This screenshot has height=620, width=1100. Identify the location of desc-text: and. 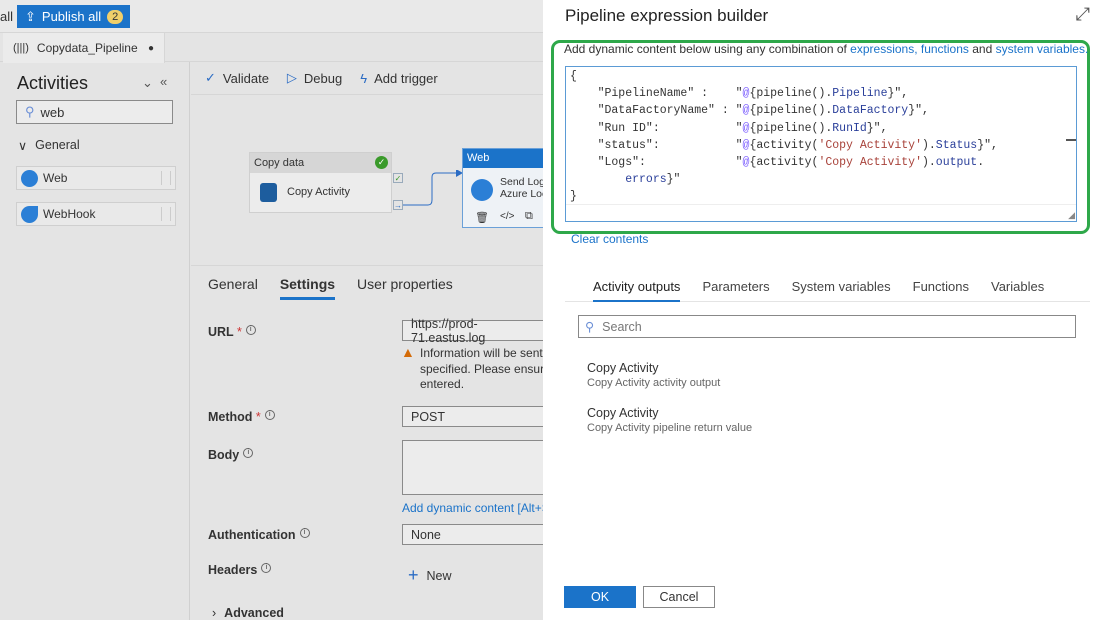
(982, 49).